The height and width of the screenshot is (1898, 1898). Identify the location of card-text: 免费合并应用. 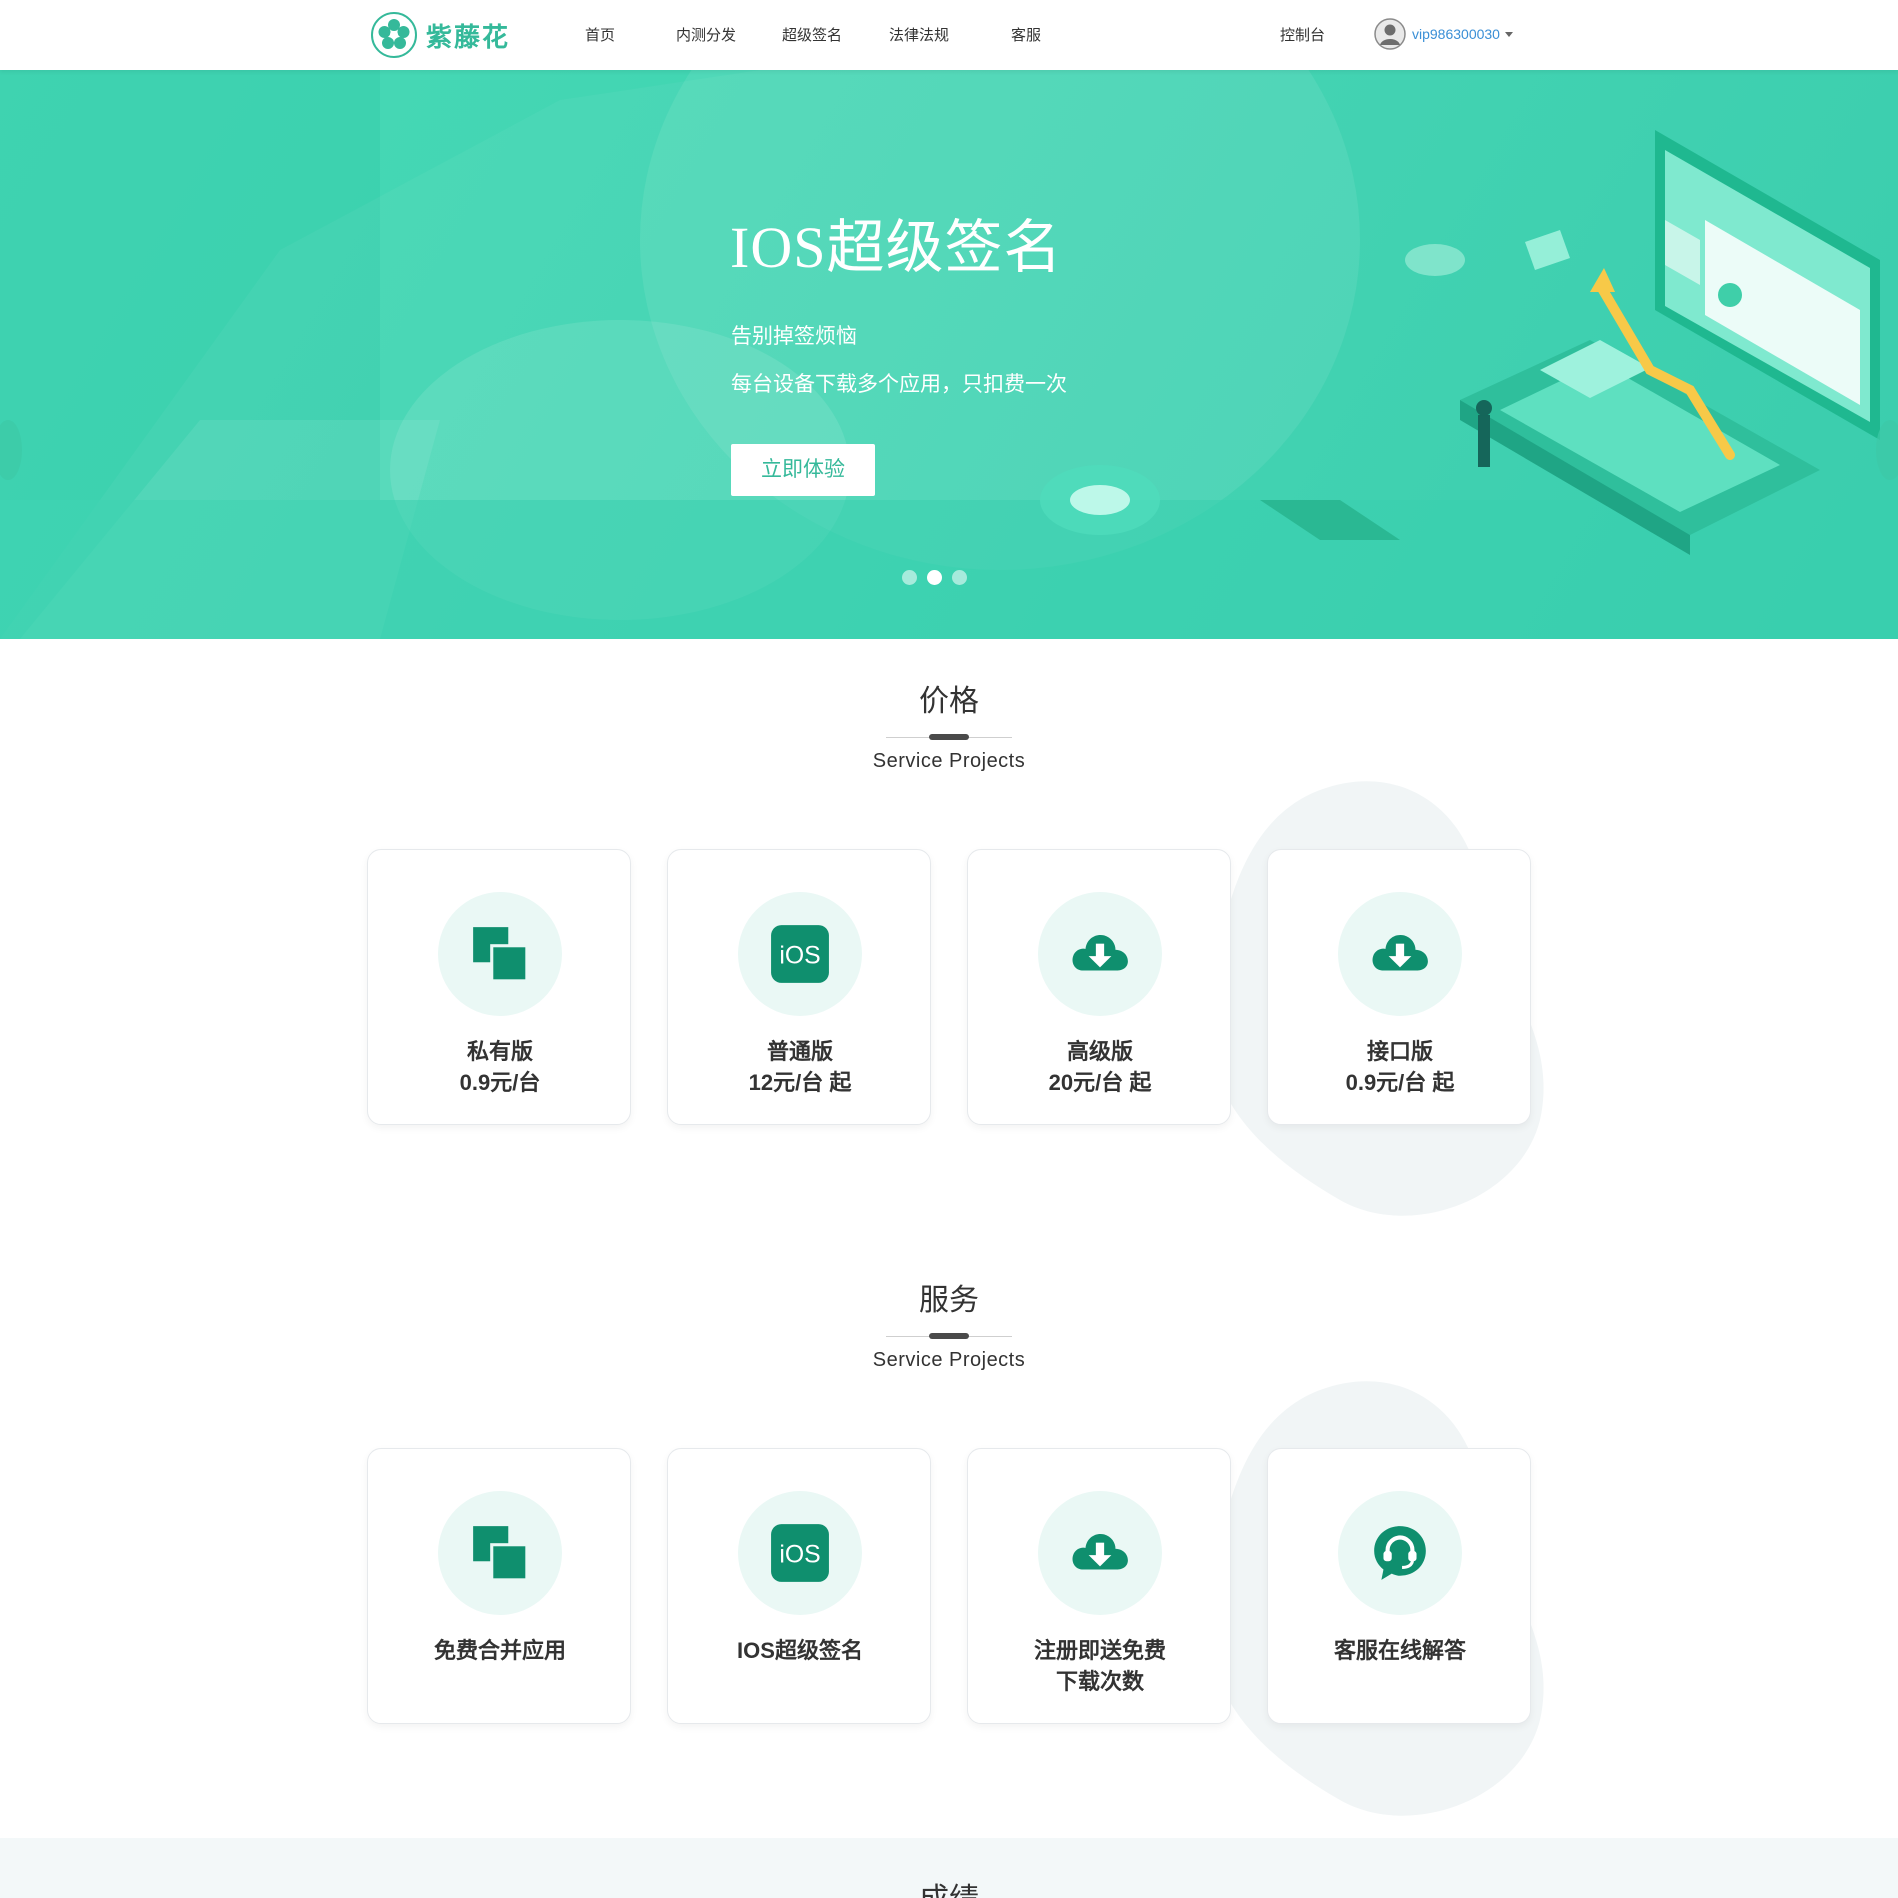
(500, 1650).